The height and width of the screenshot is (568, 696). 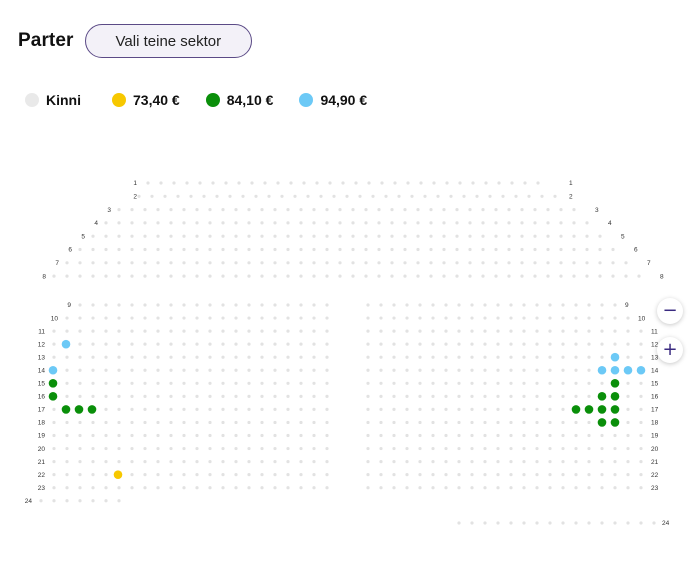 I want to click on zoom-in-button: +, so click(x=670, y=350).